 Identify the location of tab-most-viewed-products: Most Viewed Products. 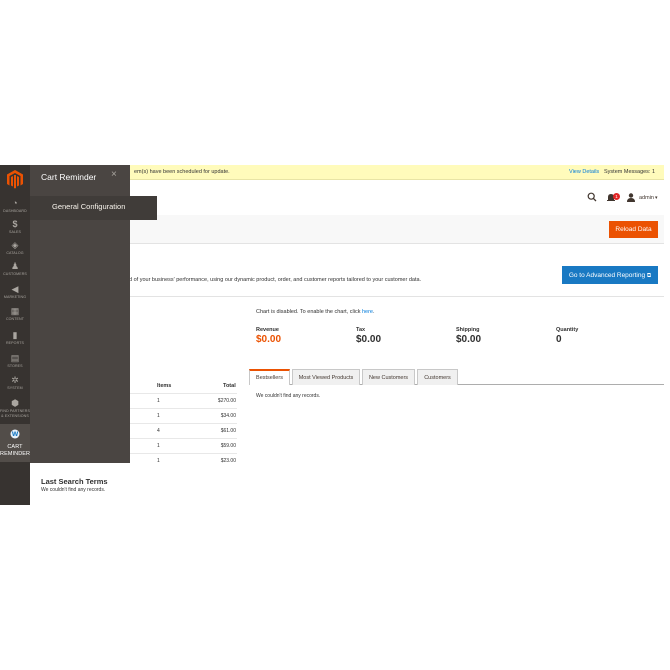
(326, 377).